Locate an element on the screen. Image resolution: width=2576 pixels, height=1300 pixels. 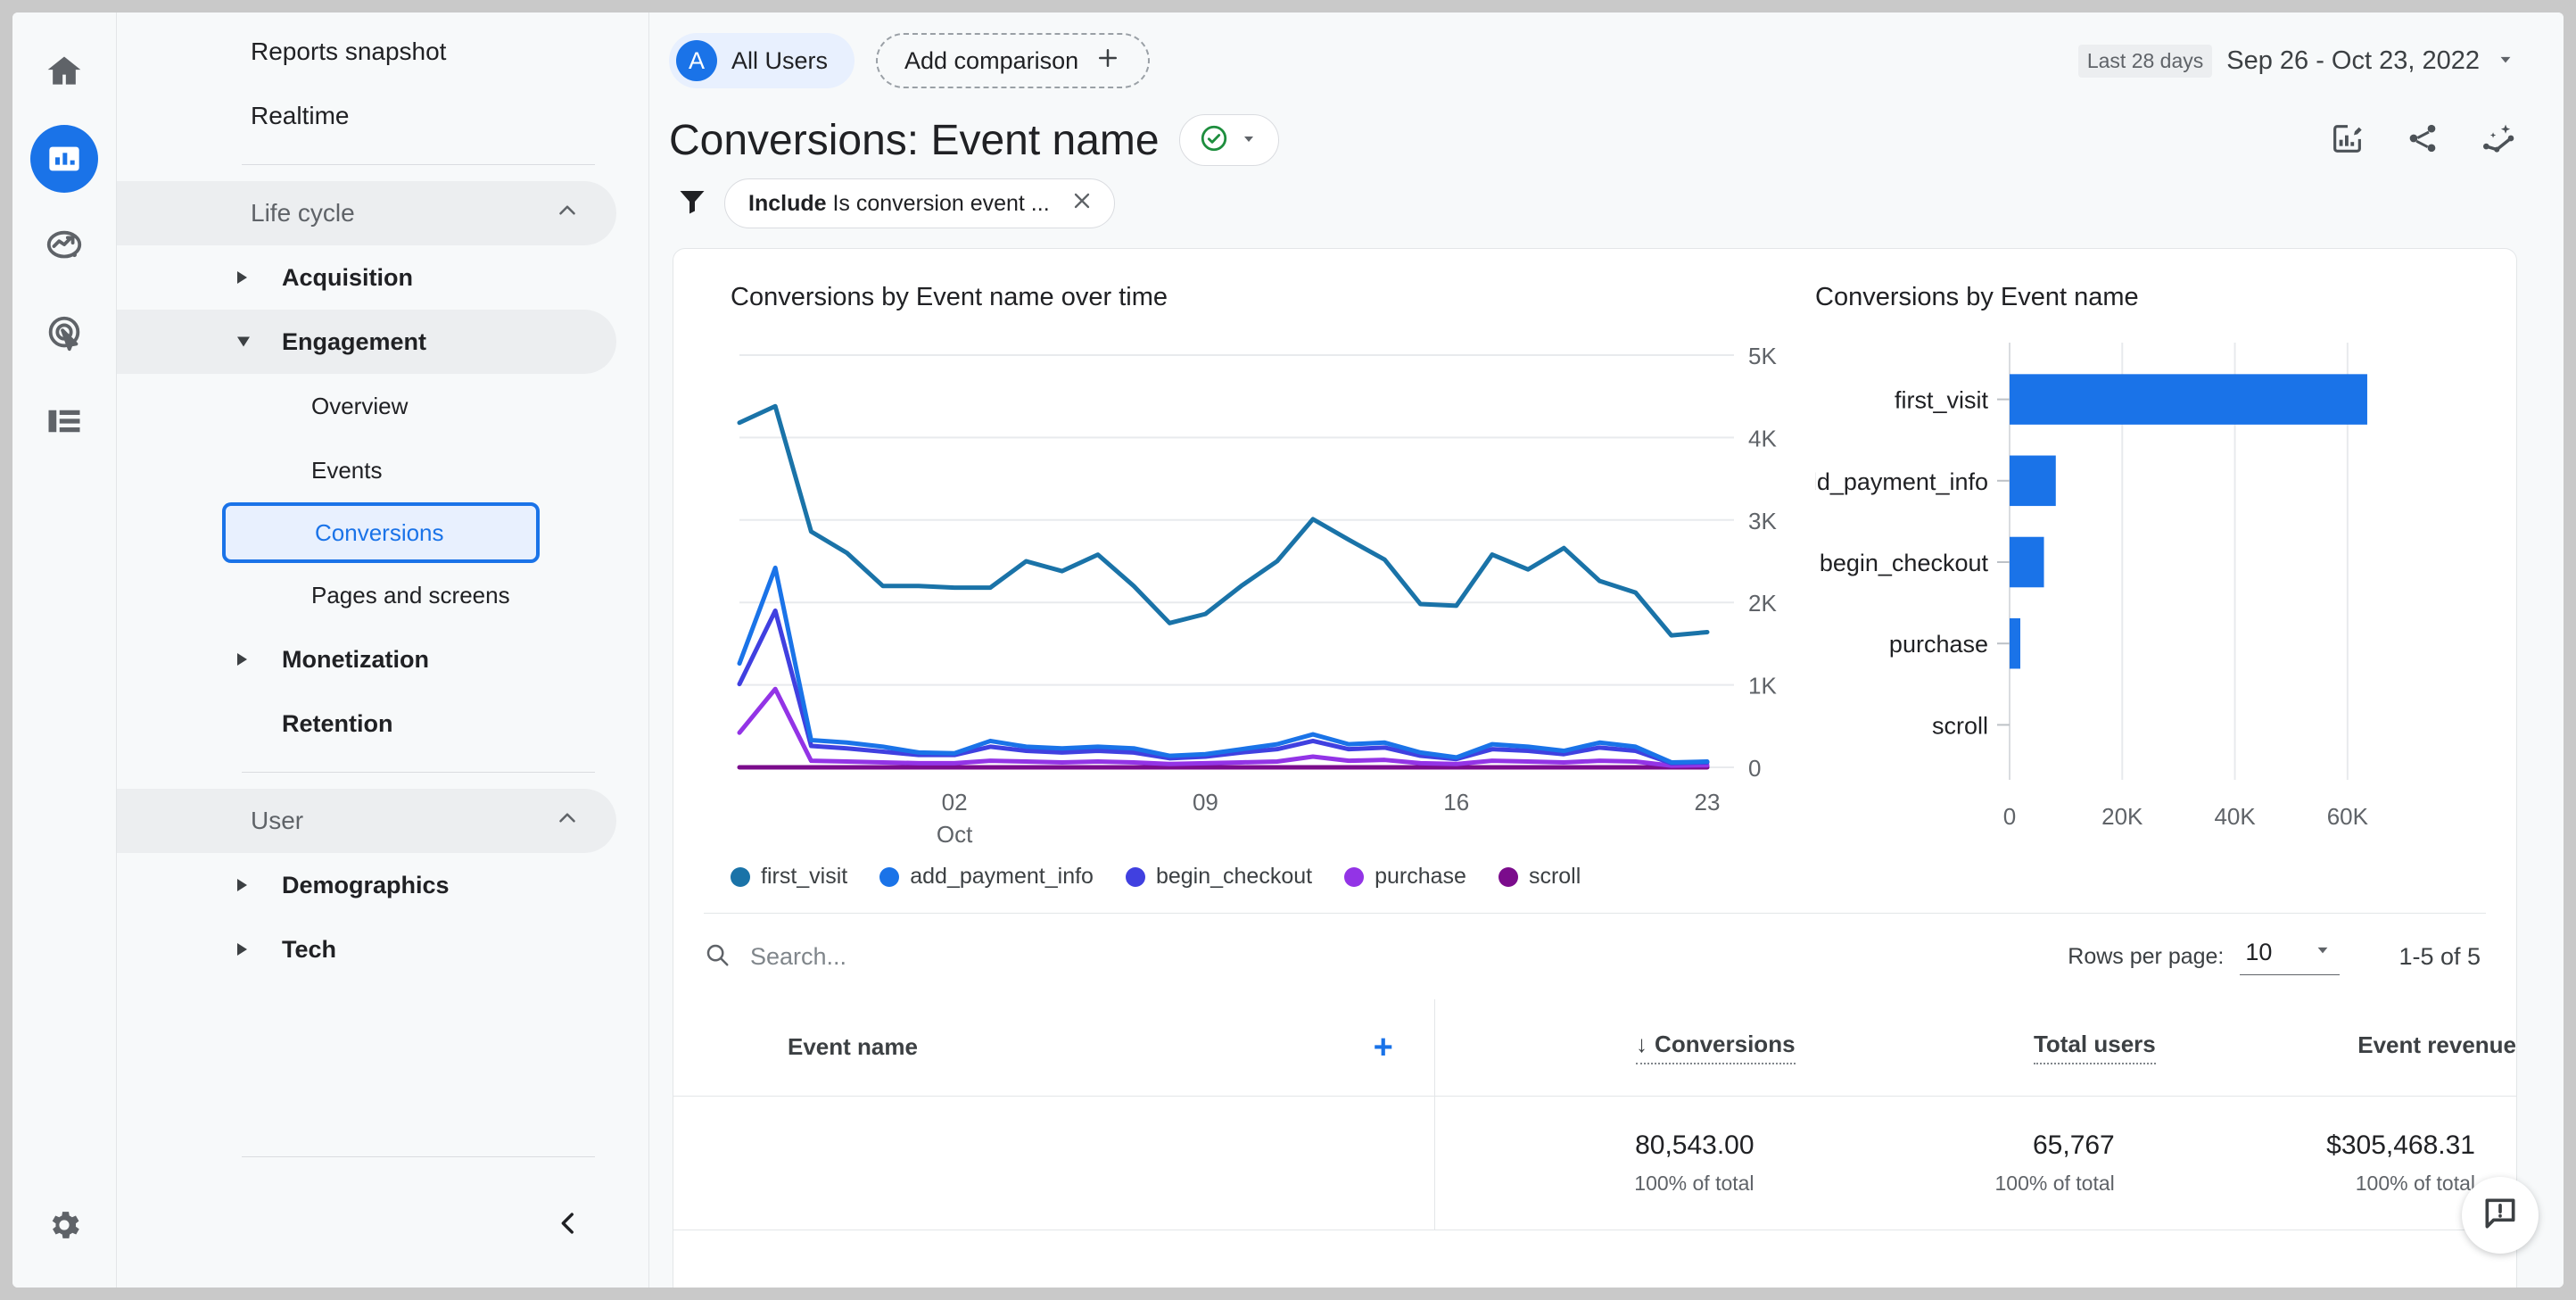
sidebar-item-label: Pages and screens is located at coordinates (411, 595).